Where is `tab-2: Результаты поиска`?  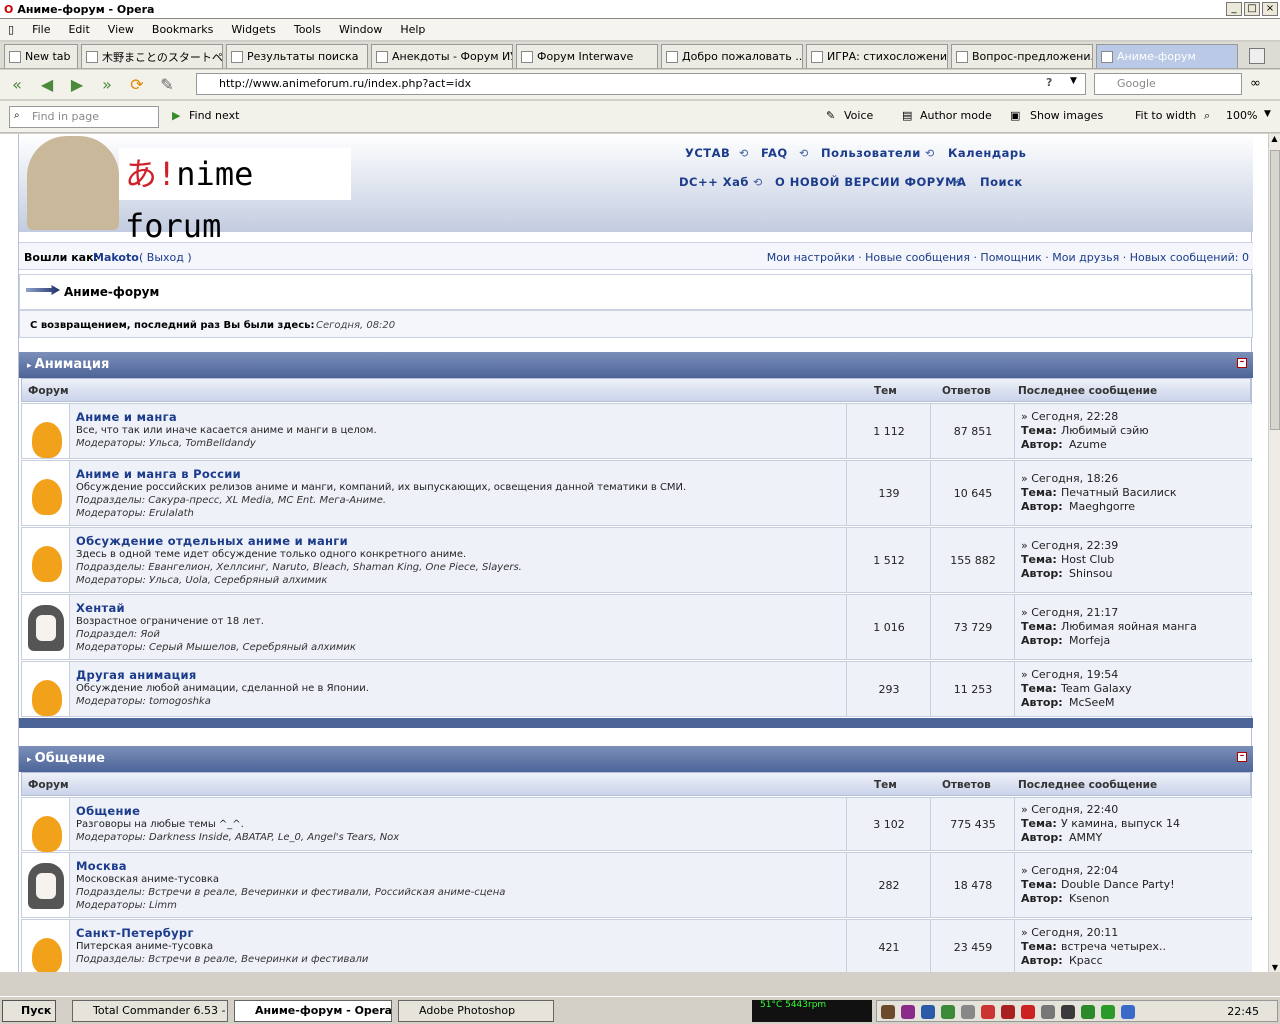
tab-2: Результаты поиска is located at coordinates (297, 56).